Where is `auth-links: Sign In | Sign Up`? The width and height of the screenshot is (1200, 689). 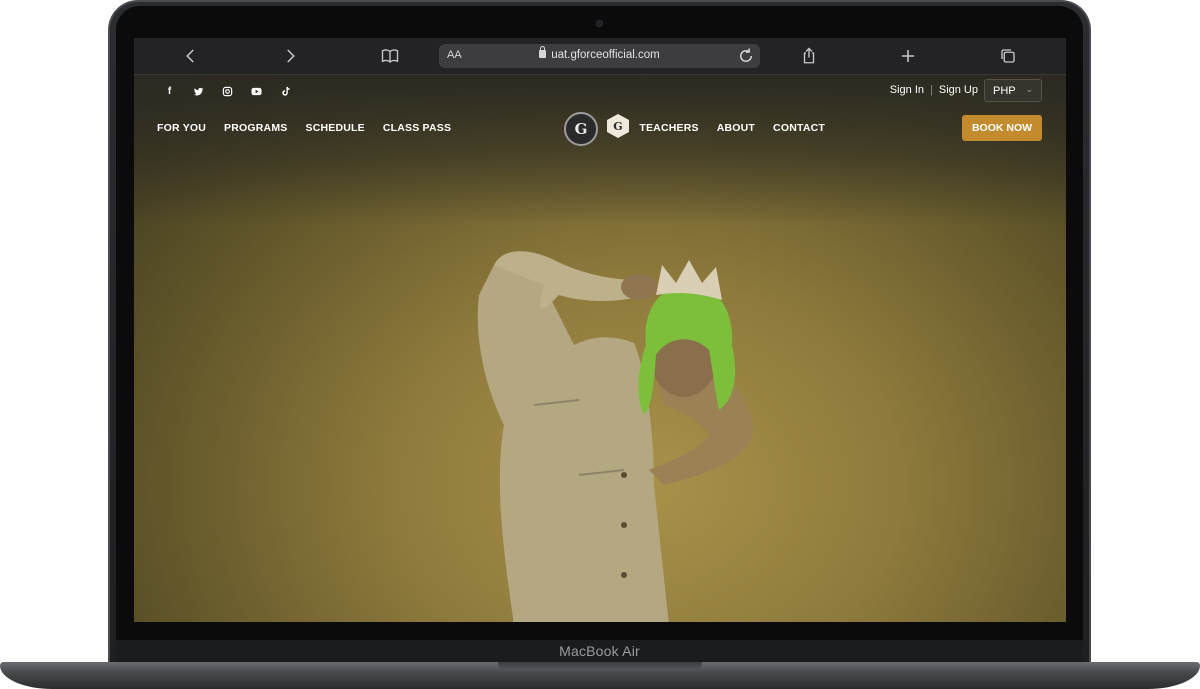 auth-links: Sign In | Sign Up is located at coordinates (934, 90).